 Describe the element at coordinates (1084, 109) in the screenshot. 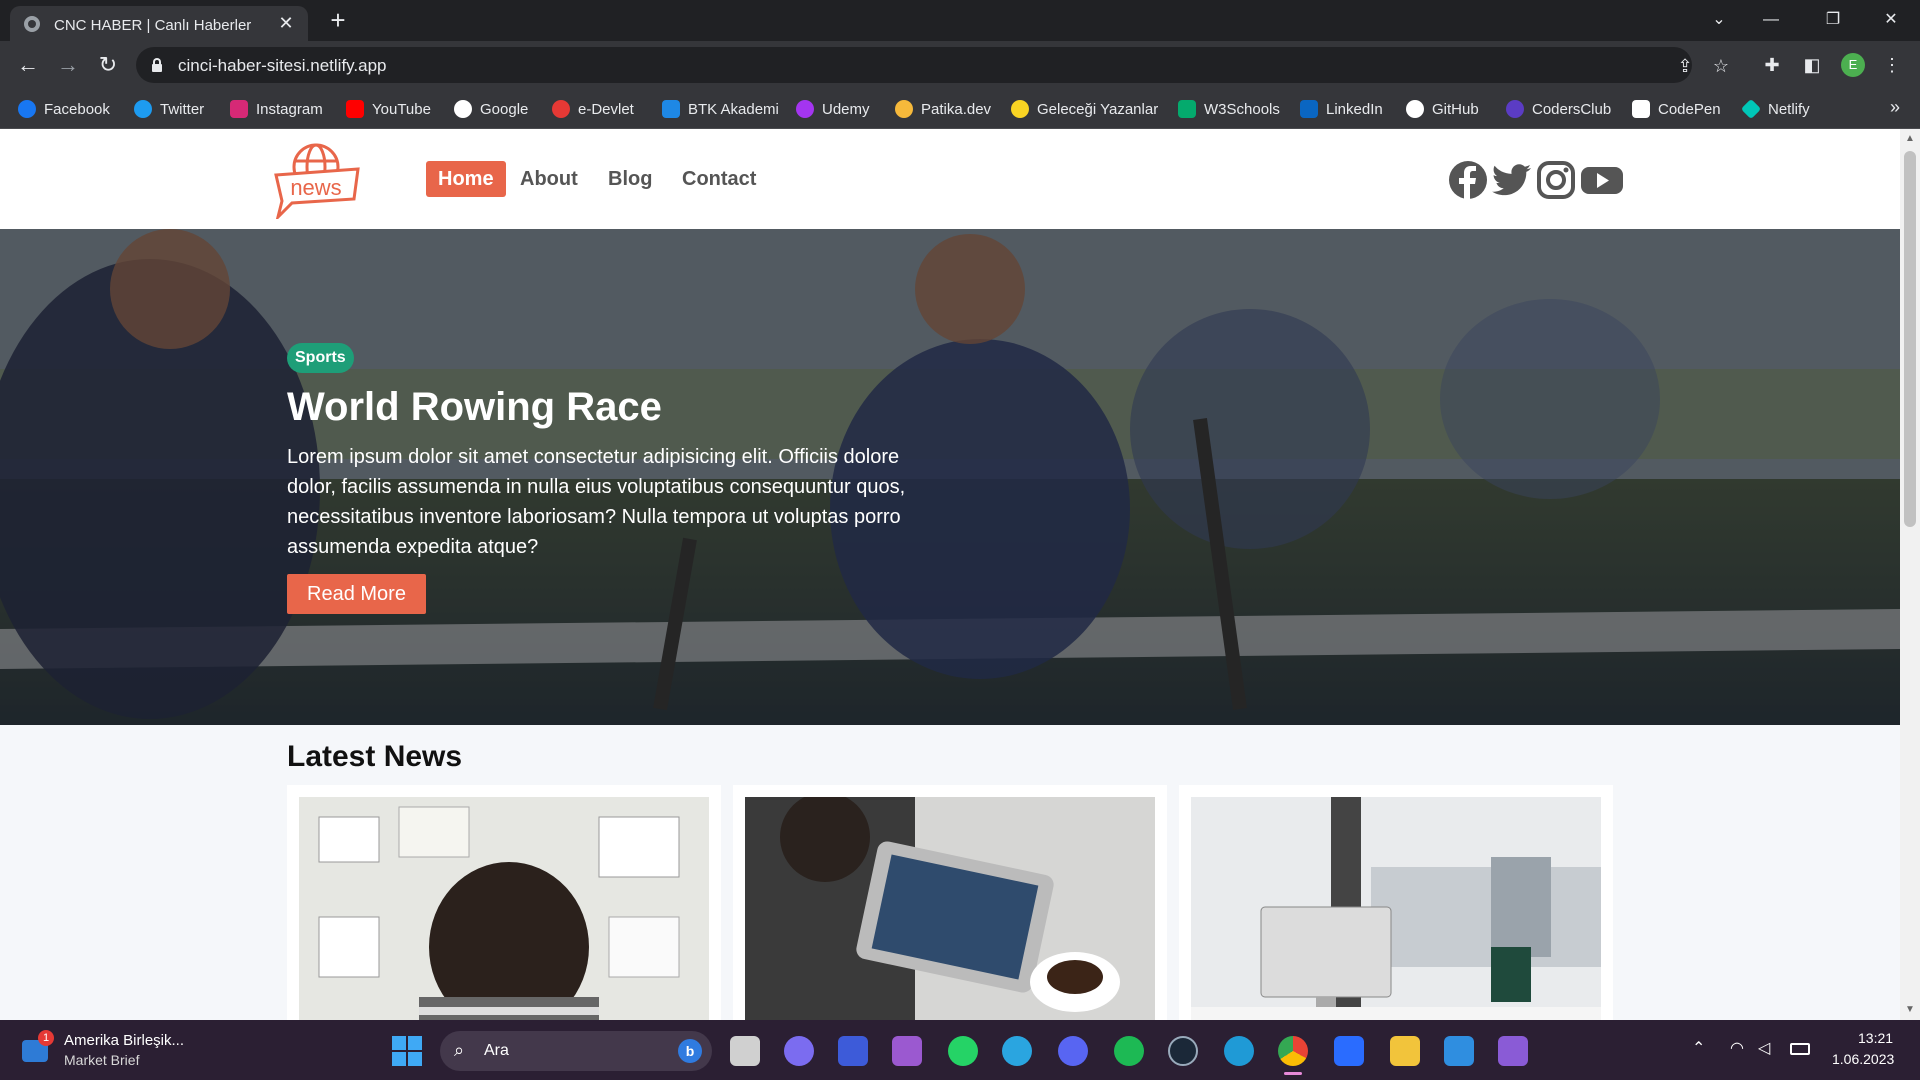

I see `bookmark-gelecegi-yazanlar: Geleceği Yazanlar` at that location.